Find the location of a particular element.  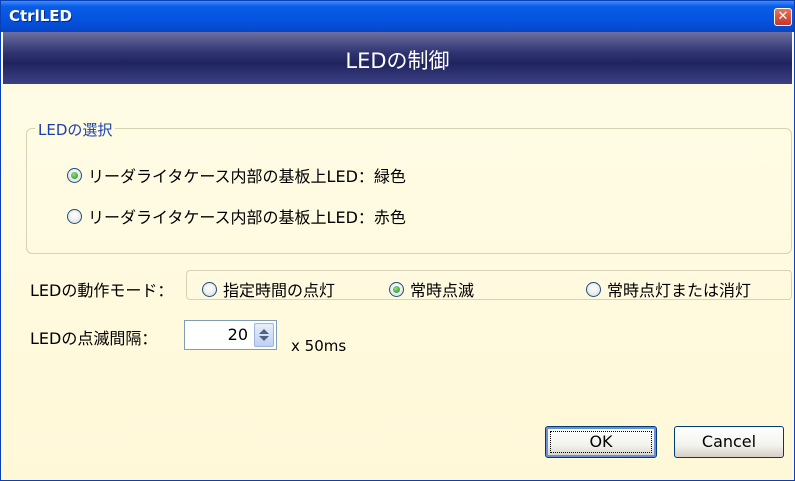

led-option-red: リーダライタケース内部の基板上LED：赤色 is located at coordinates (236, 216).